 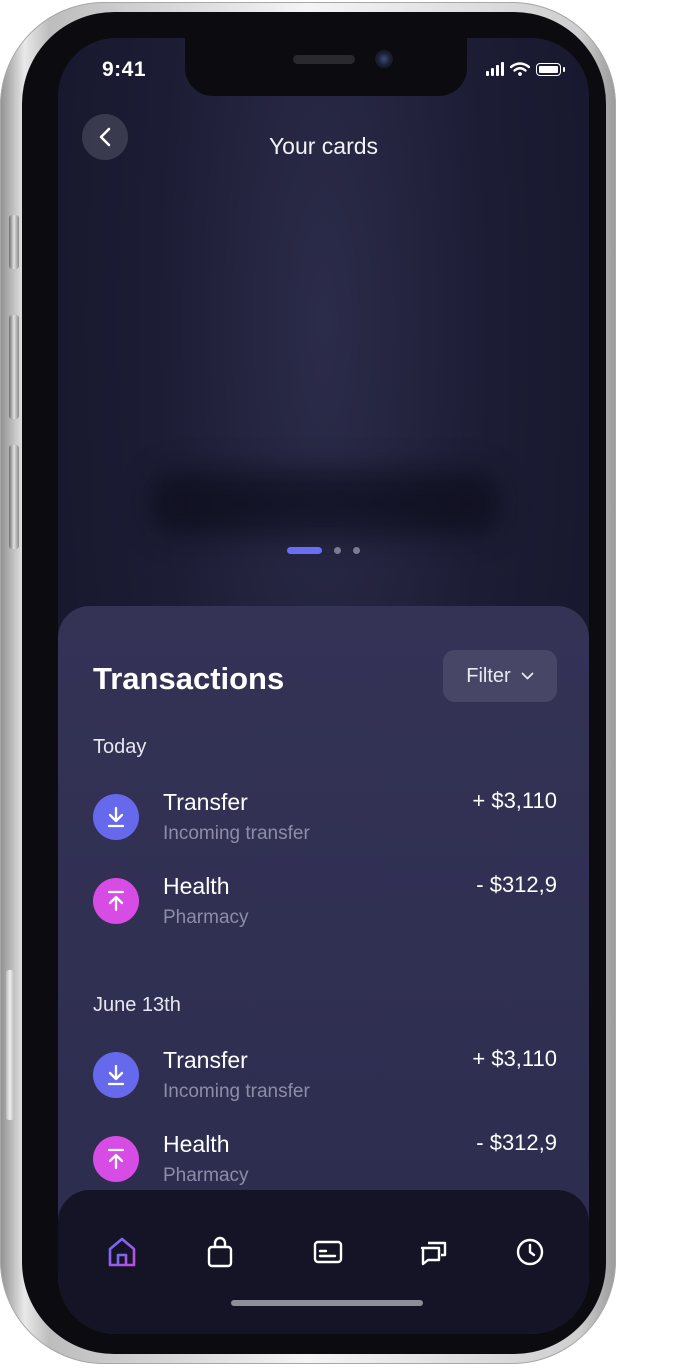 I want to click on filter-label: Filter, so click(x=488, y=675).